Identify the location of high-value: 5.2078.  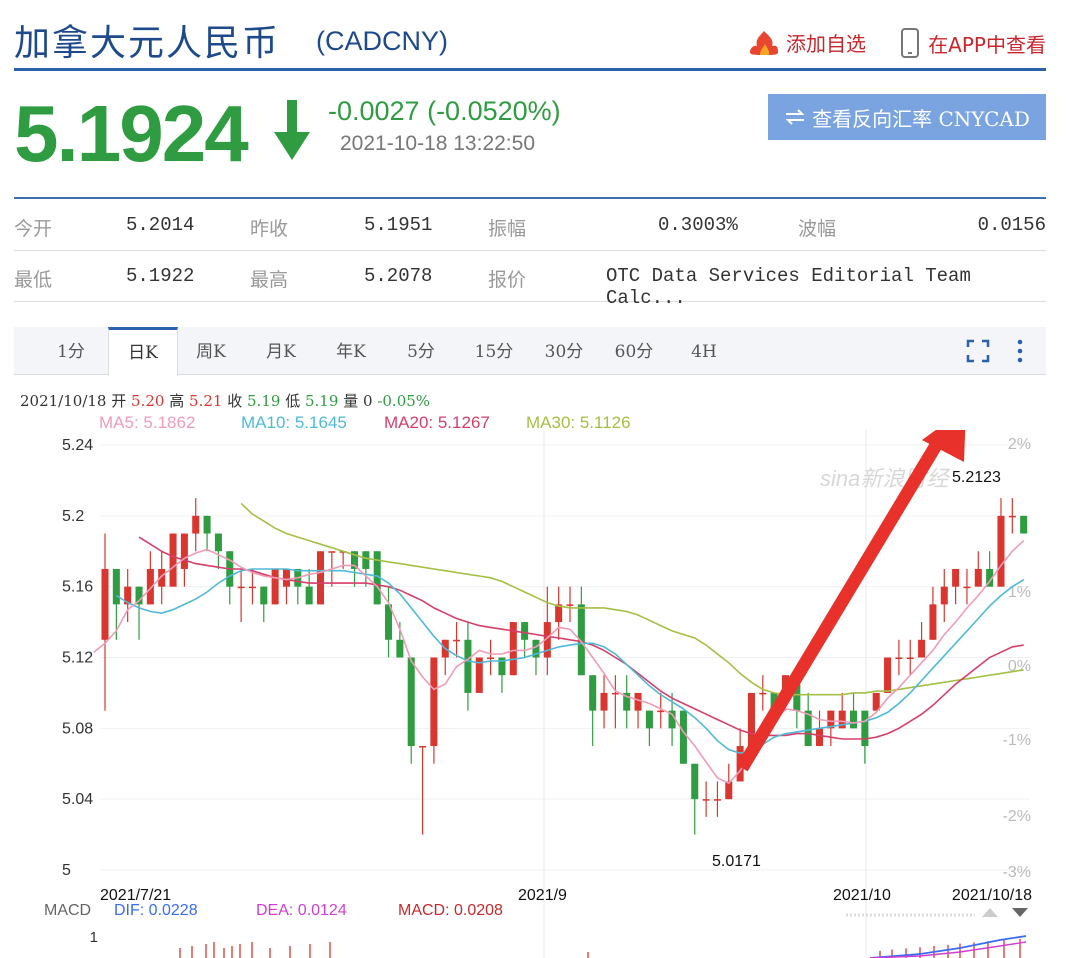
(398, 276).